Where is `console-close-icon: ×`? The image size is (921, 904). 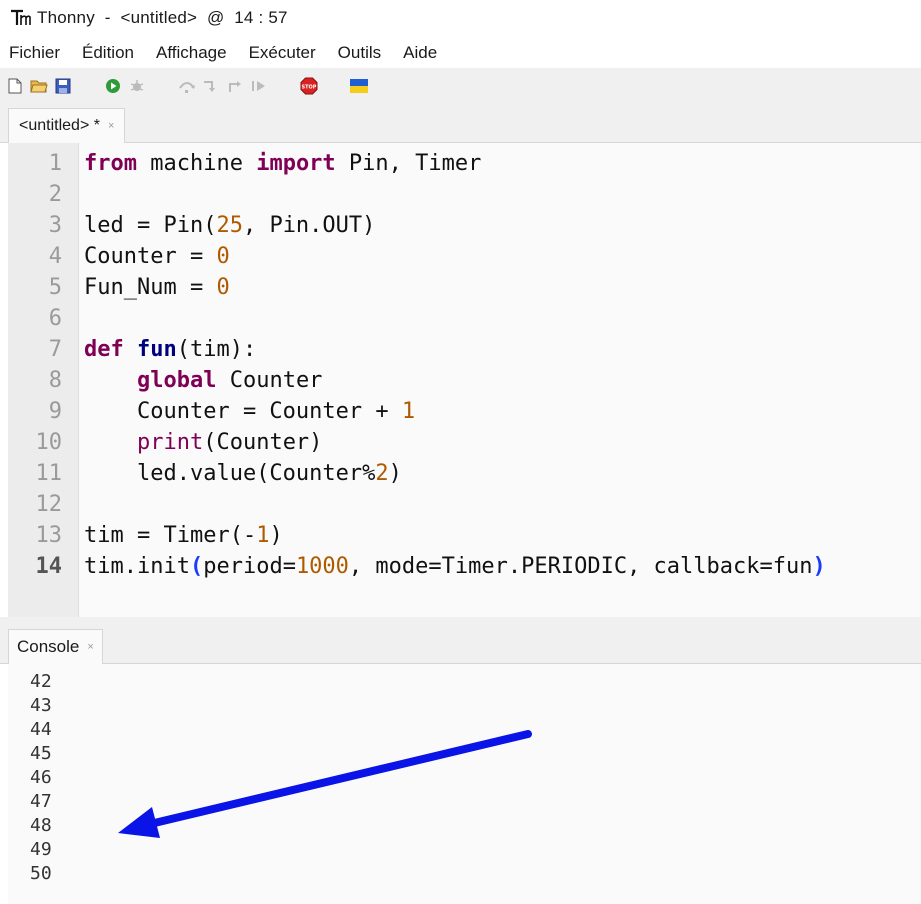 console-close-icon: × is located at coordinates (90, 647).